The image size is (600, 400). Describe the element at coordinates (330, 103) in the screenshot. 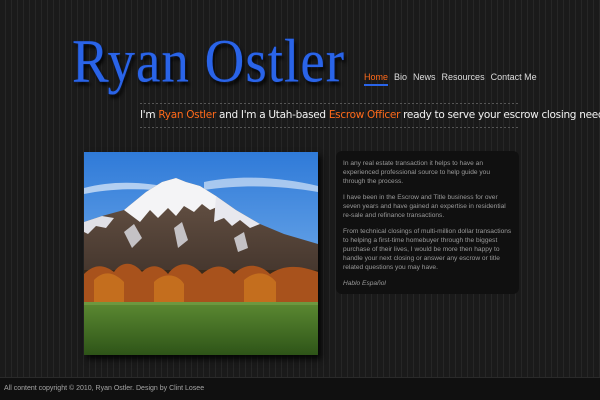

I see `tagline-divider-top` at that location.